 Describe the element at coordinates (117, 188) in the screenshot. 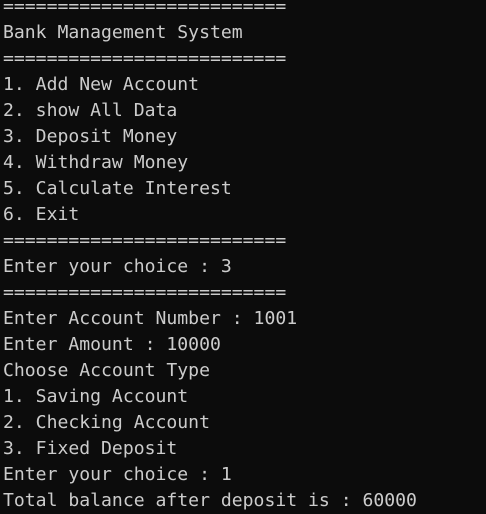

I see `menu-item-interest: 5. Calculate Interest` at that location.